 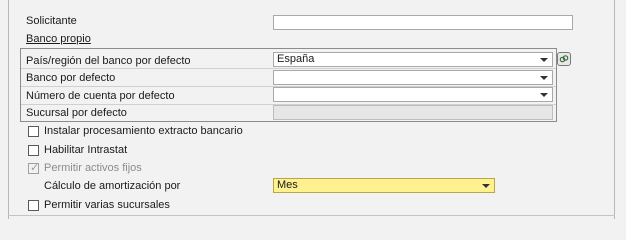 I want to click on pais-region-label: País/región del banco por defecto, so click(x=108, y=61).